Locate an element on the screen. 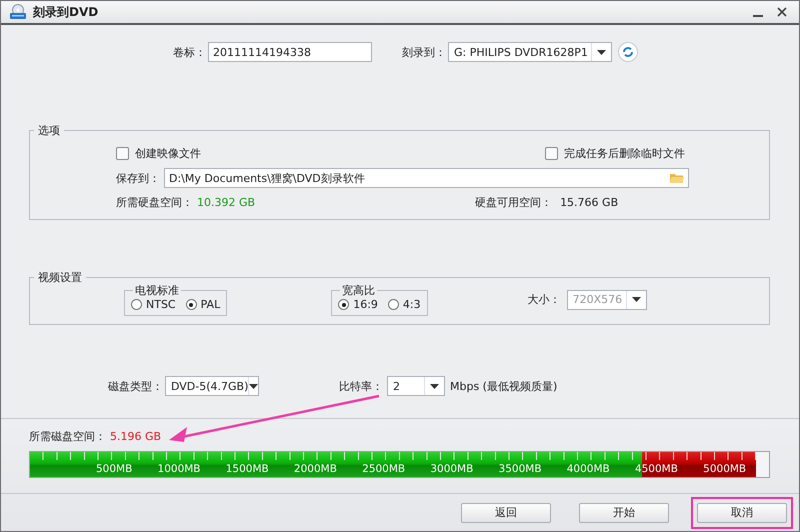 This screenshot has height=532, width=800. scale-label: 4000MB is located at coordinates (588, 469).